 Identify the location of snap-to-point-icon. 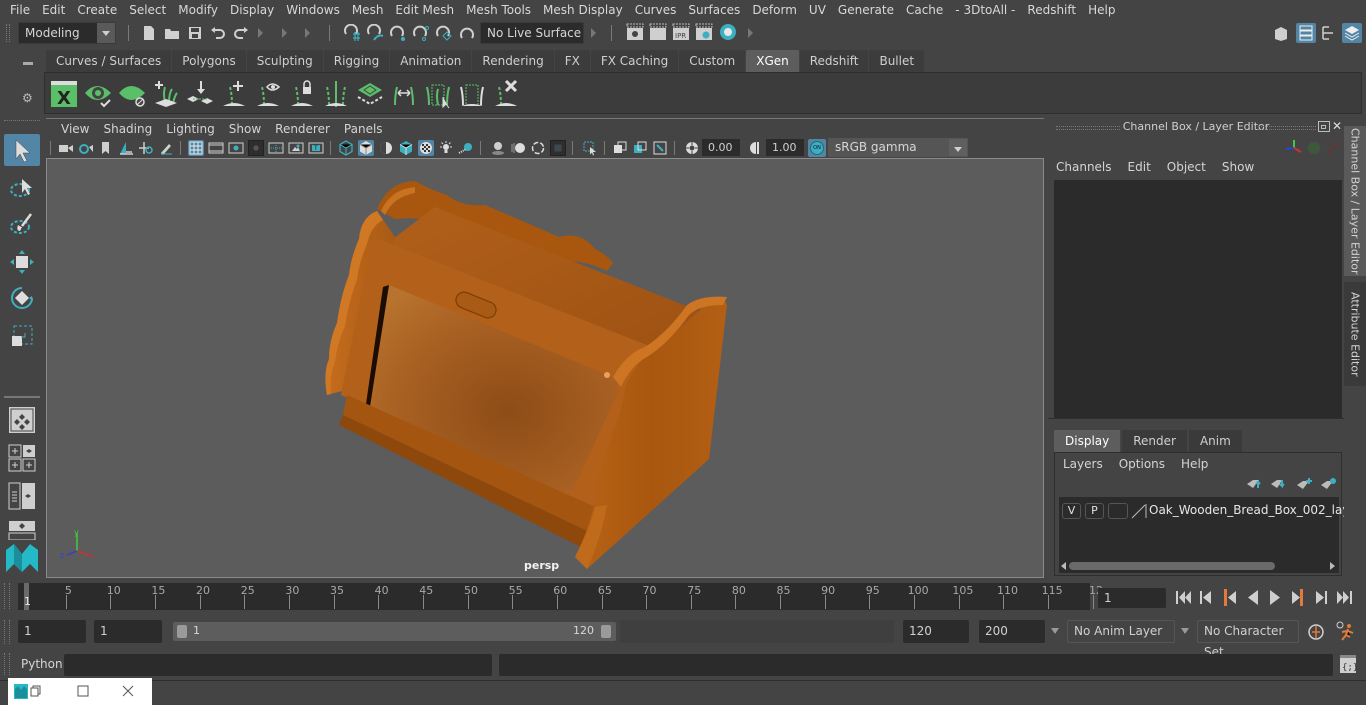
(398, 33).